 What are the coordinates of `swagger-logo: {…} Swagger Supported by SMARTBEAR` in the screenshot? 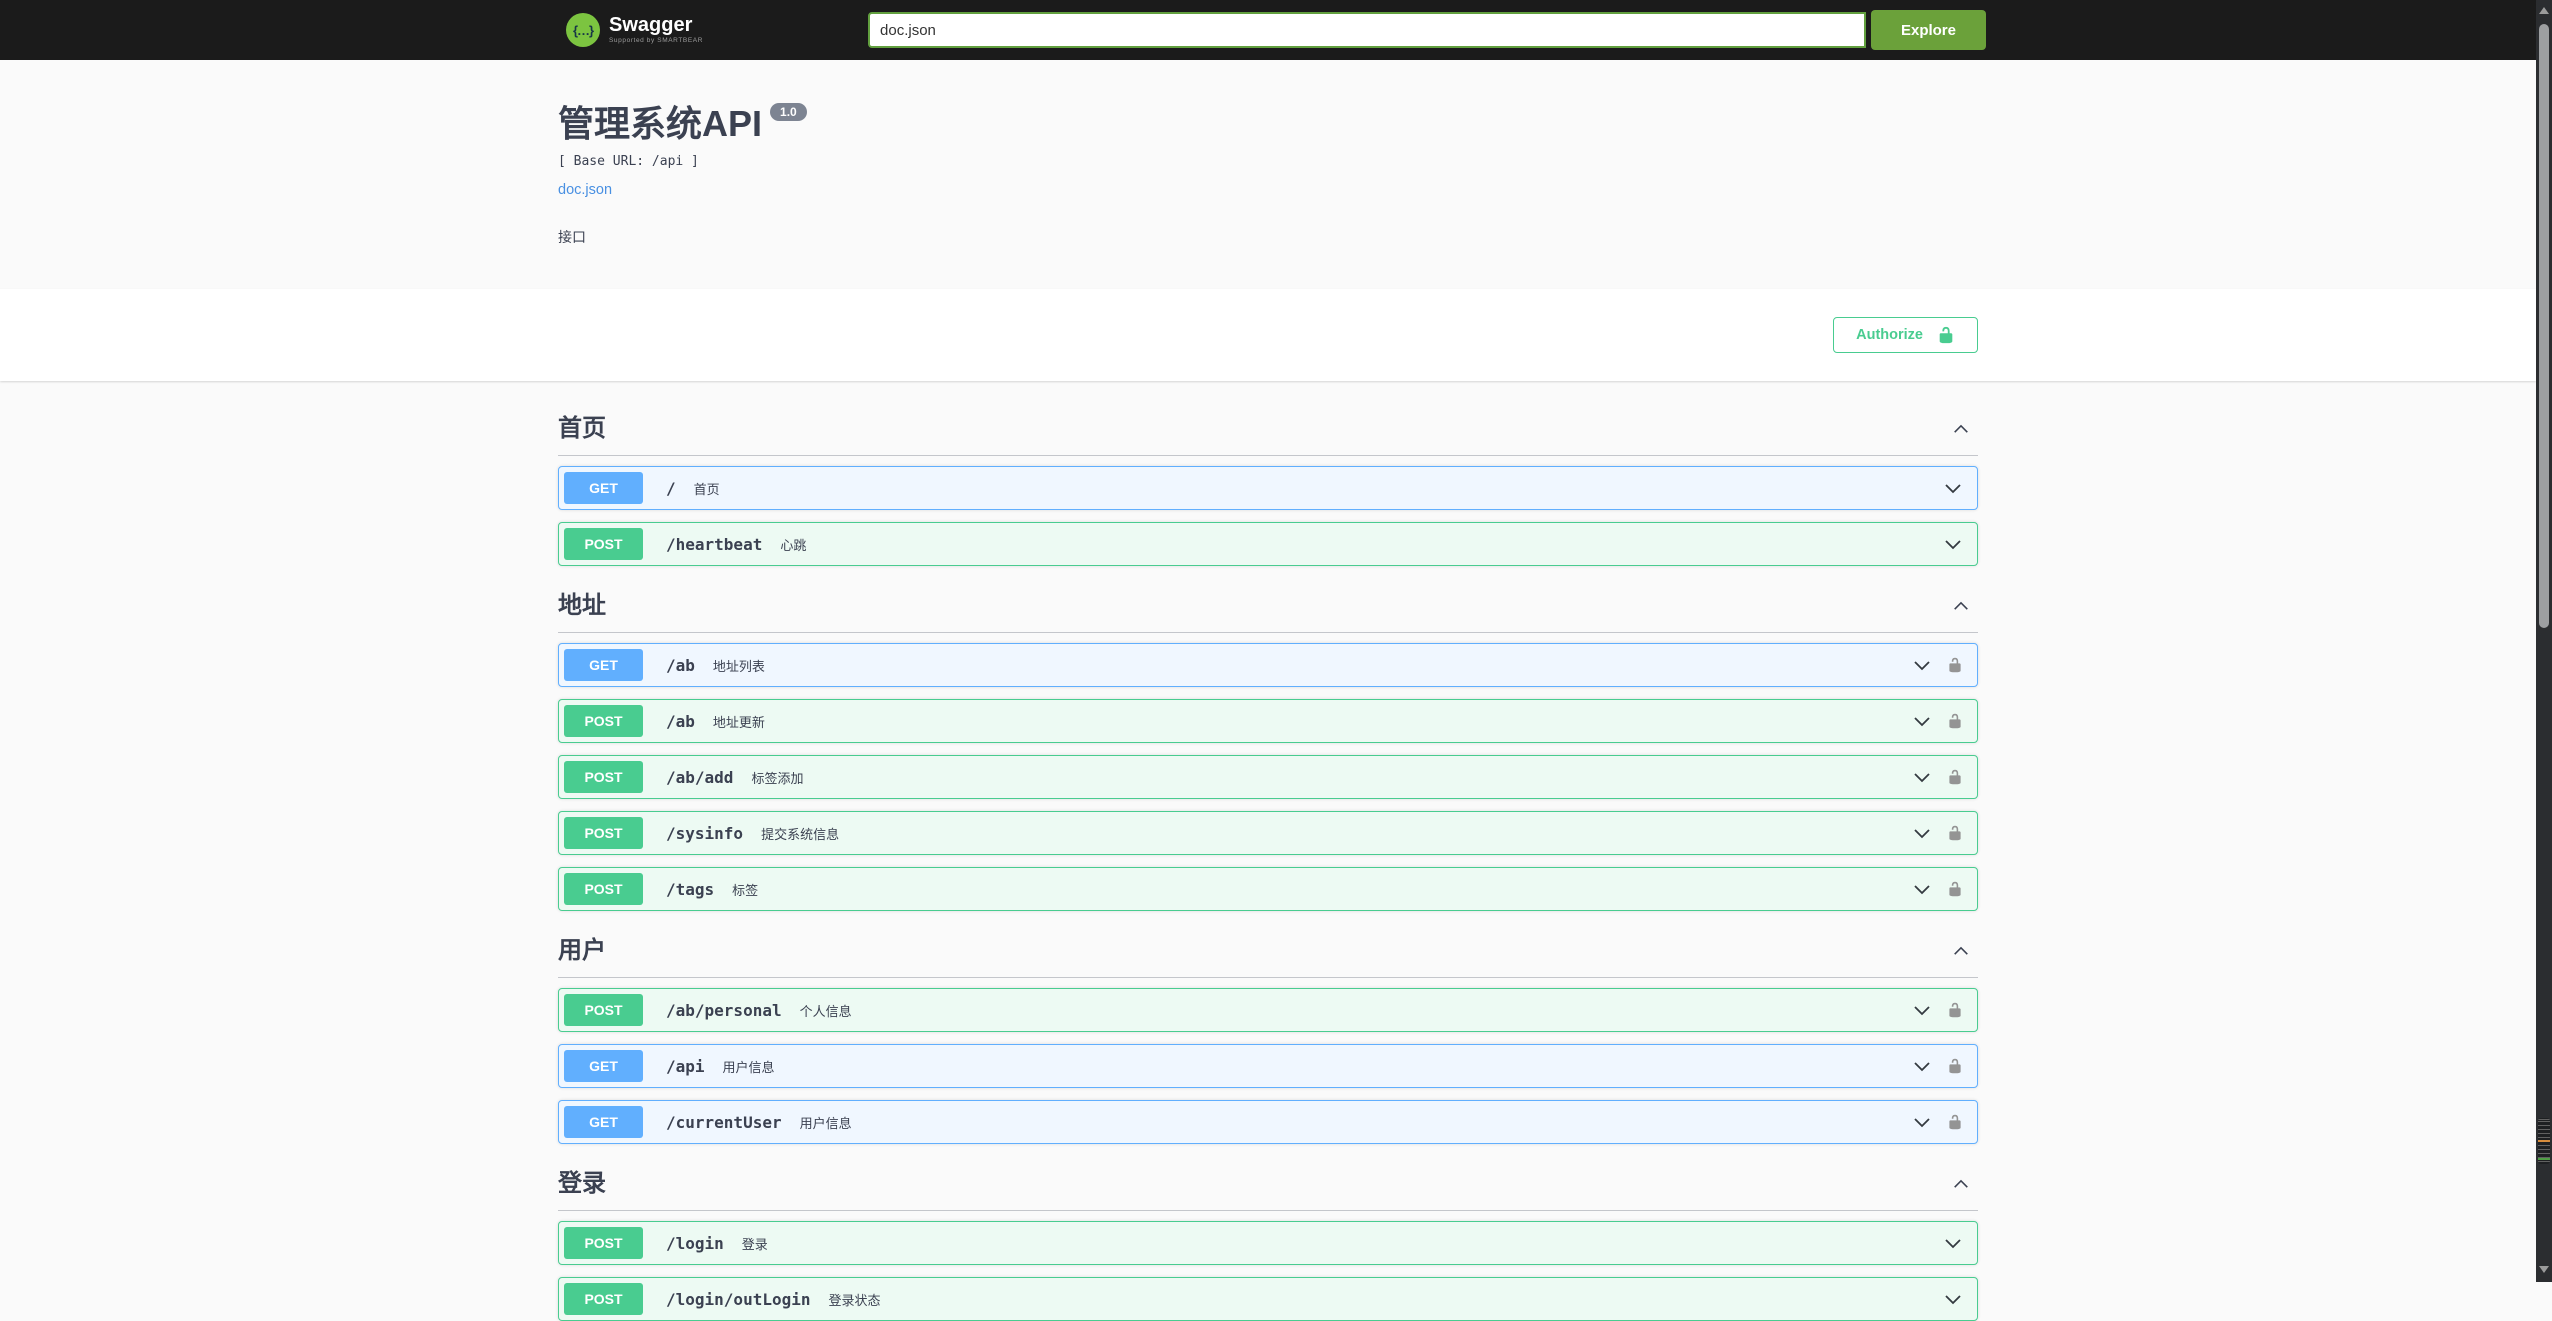 It's located at (634, 30).